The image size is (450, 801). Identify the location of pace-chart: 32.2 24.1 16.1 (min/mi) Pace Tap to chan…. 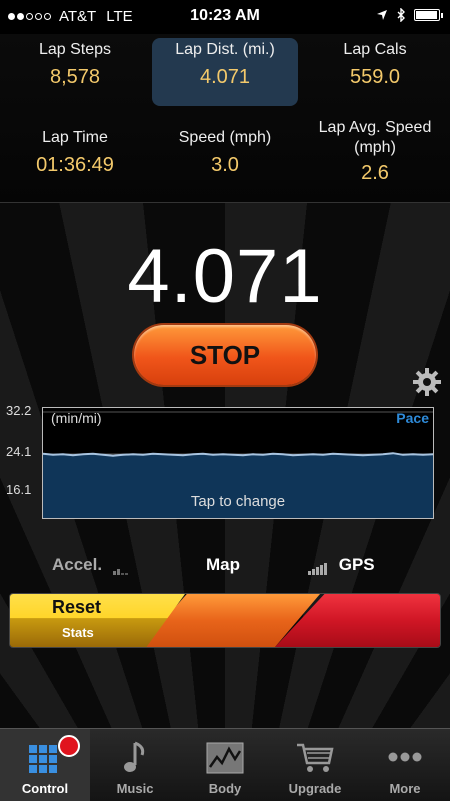
(225, 463).